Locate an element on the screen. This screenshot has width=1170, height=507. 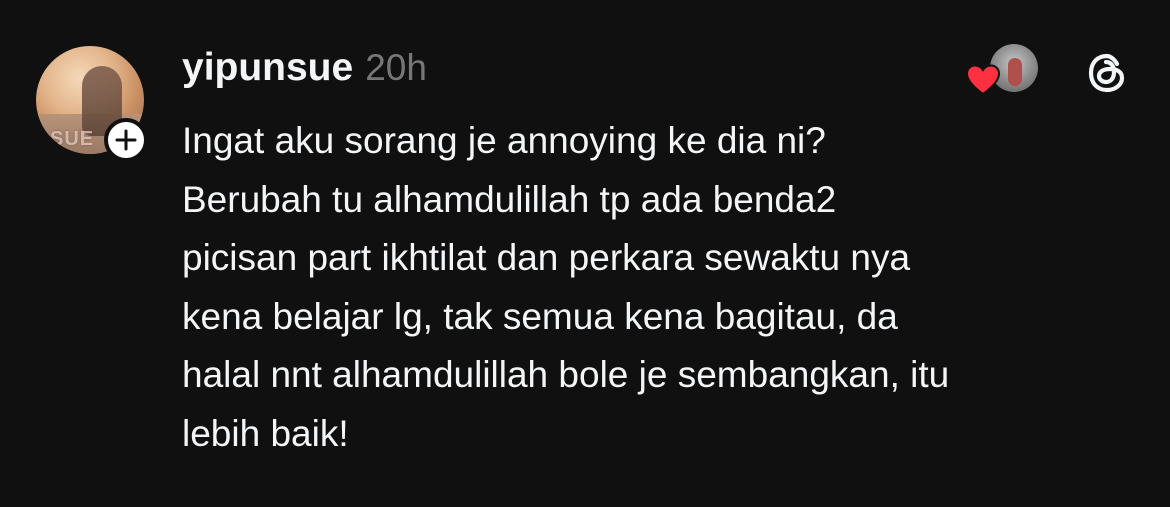
avatar-watermark: SUE is located at coordinates (72, 139).